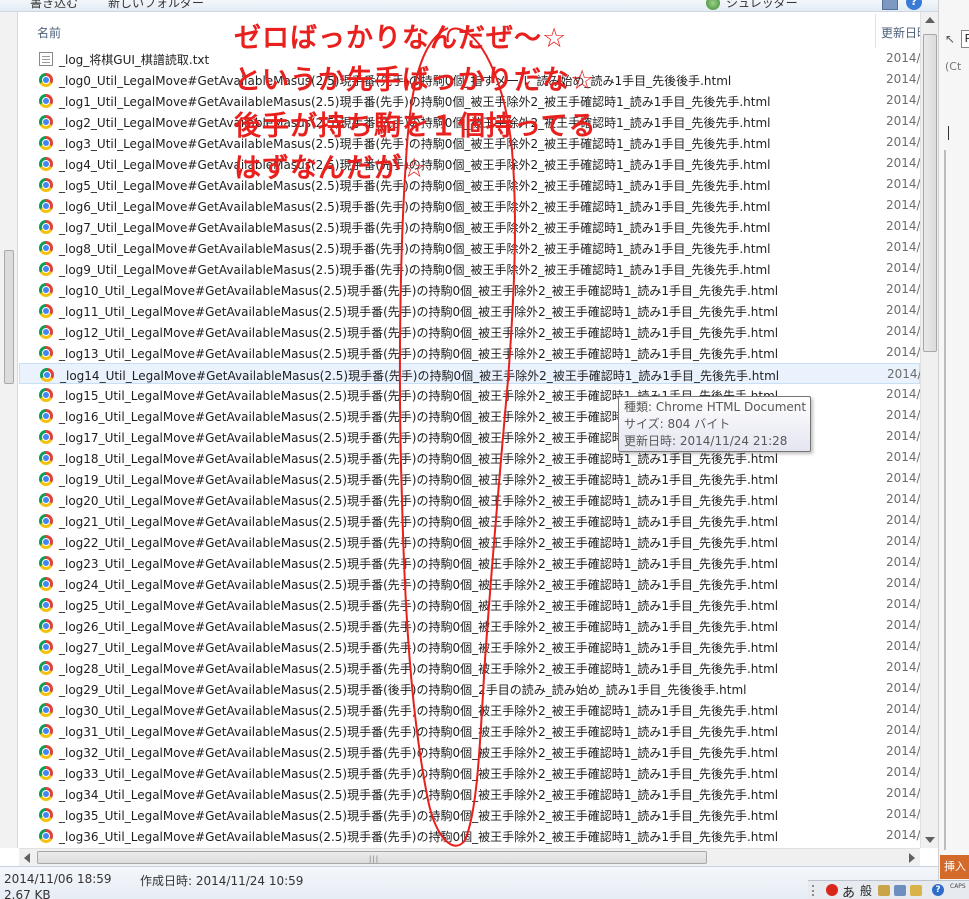 This screenshot has width=969, height=899. I want to click on scroll-down-icon, so click(930, 840).